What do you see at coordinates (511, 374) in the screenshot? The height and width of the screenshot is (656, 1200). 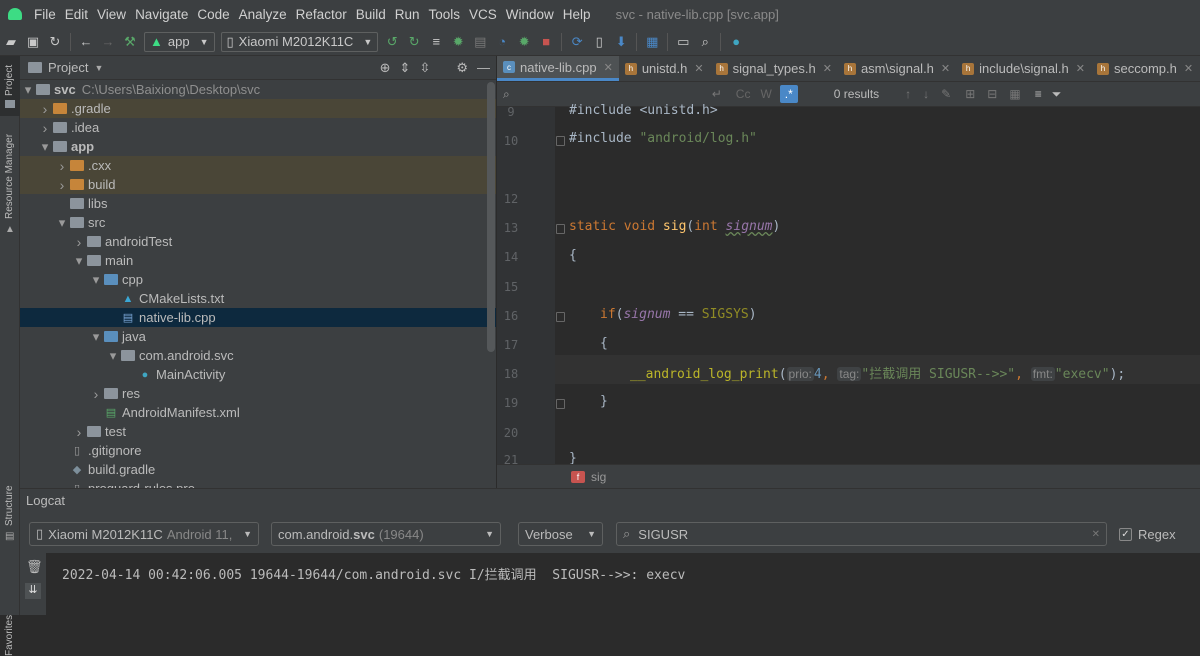 I see `line-number: 18` at bounding box center [511, 374].